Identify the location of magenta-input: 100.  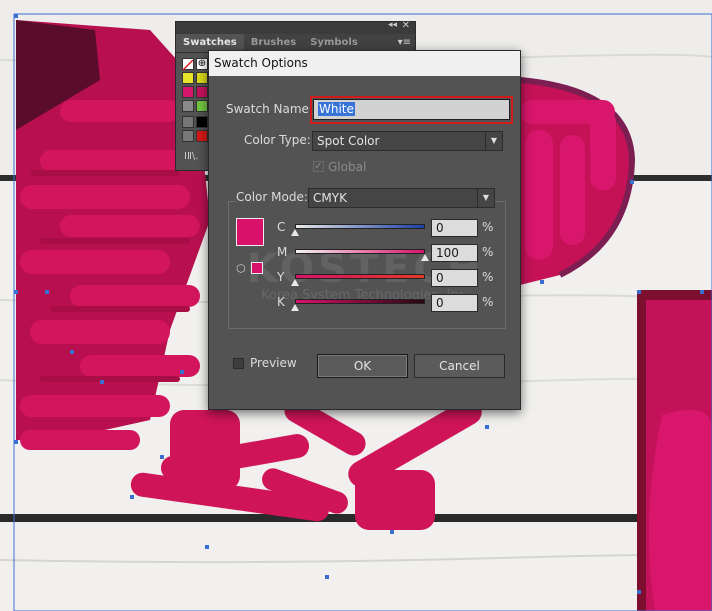
(454, 253).